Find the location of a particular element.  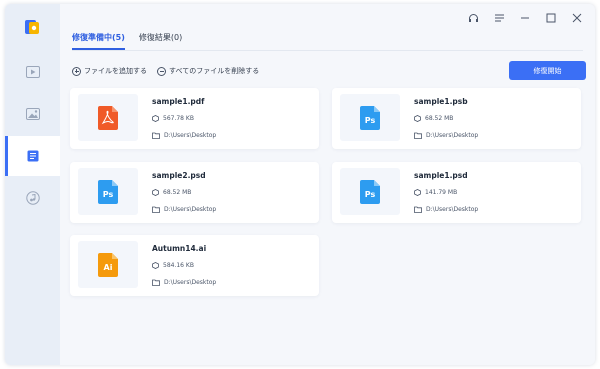

file-size-row: 141.79 MB is located at coordinates (435, 192).